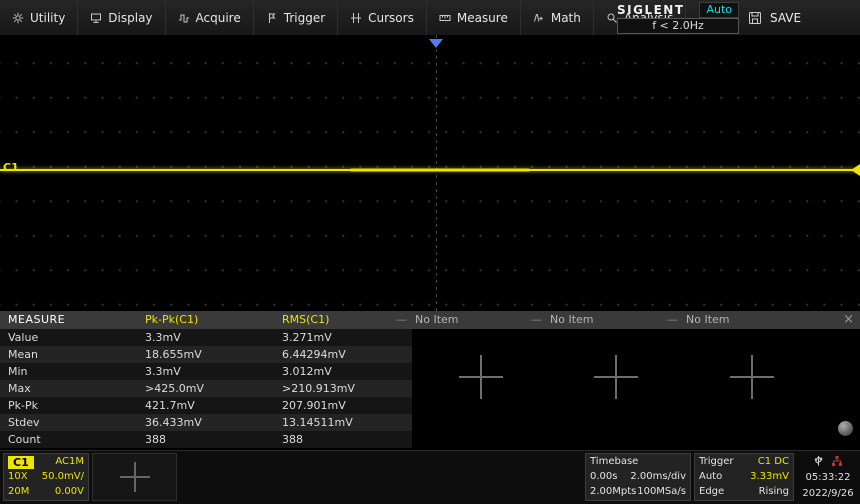  What do you see at coordinates (206, 337) in the screenshot?
I see `table-row: Value 3.3mV 3.271mV` at bounding box center [206, 337].